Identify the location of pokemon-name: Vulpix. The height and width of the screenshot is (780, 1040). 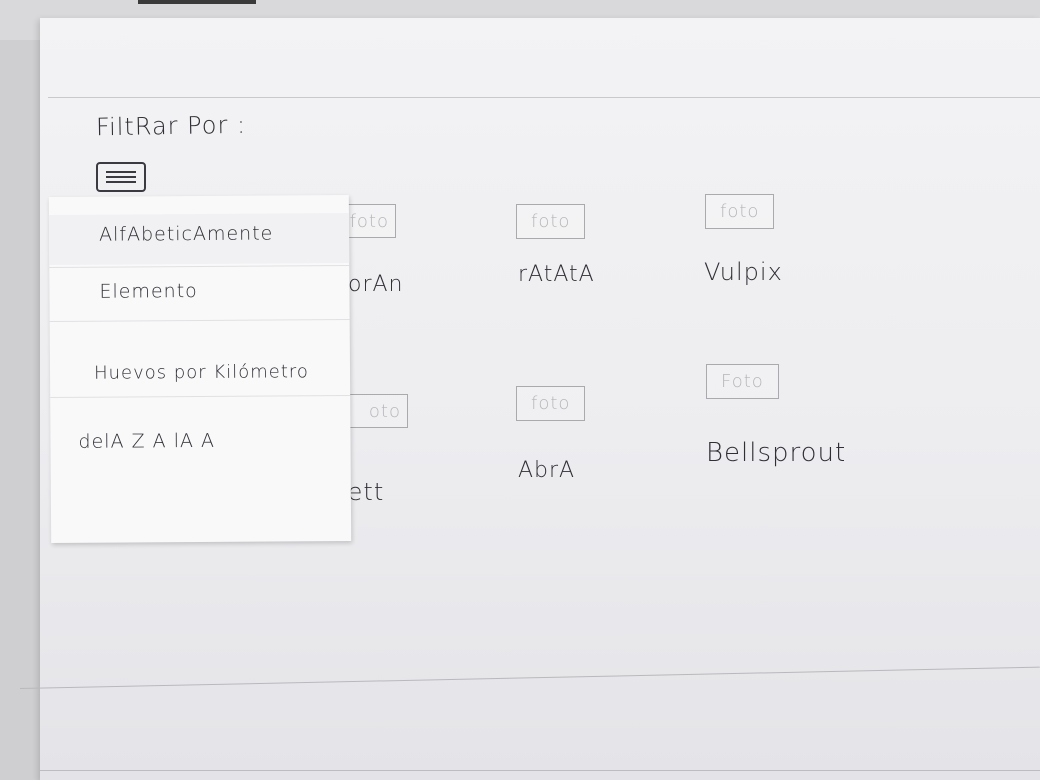
(743, 272).